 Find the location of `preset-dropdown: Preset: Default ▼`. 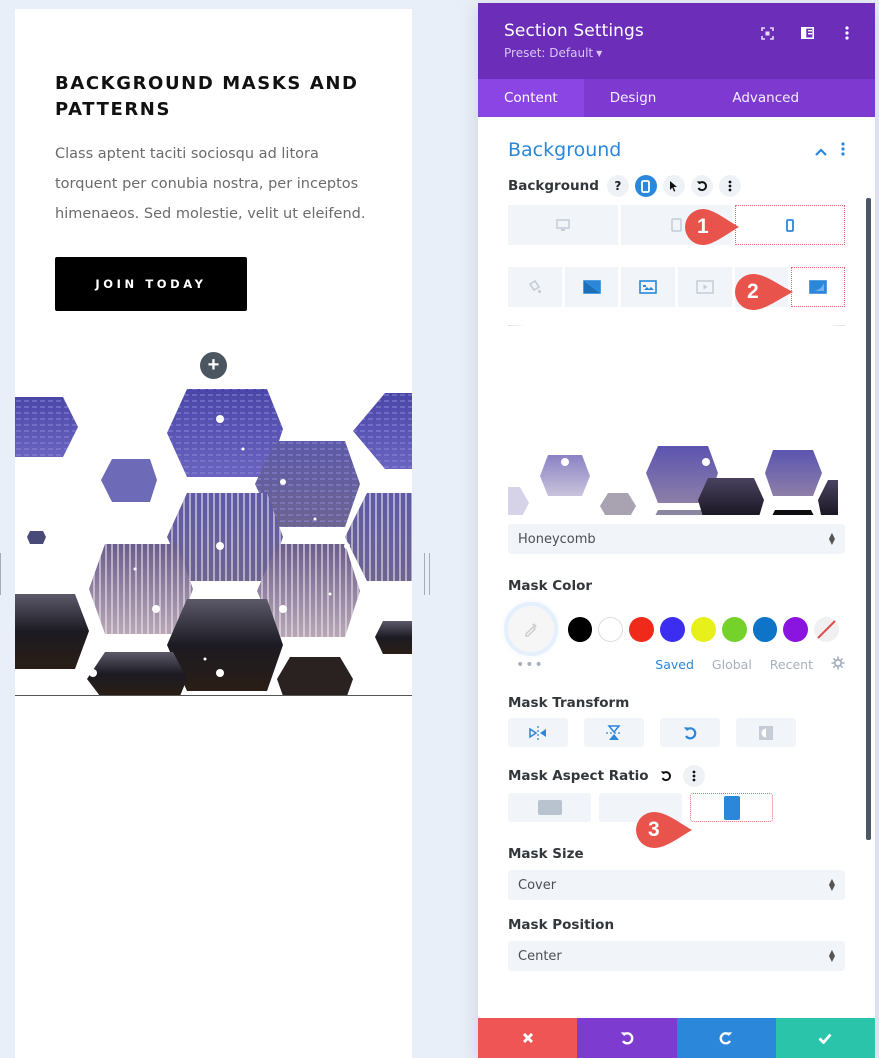

preset-dropdown: Preset: Default ▼ is located at coordinates (553, 53).